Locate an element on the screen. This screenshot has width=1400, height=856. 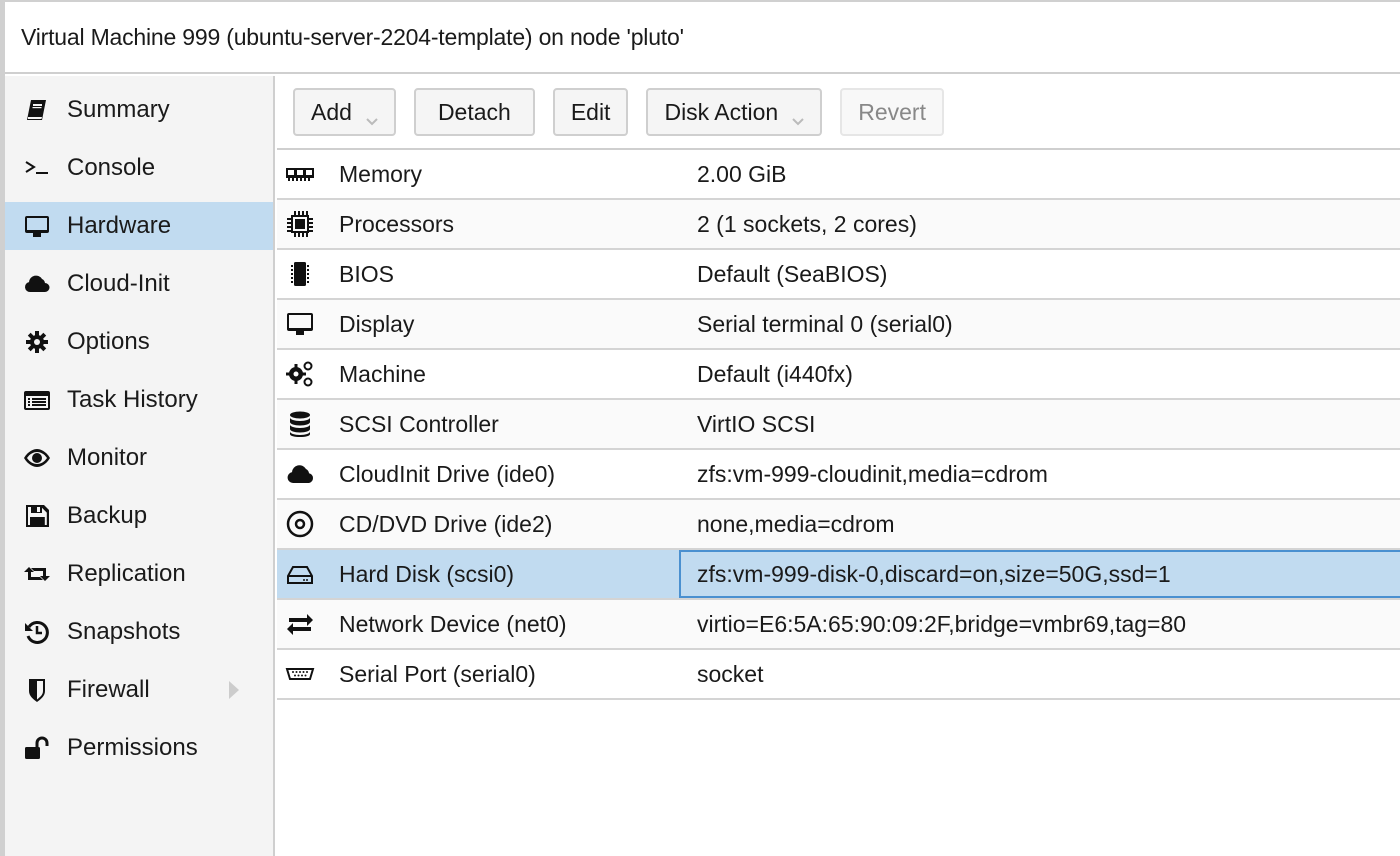
sidebar-item-label: Summary is located at coordinates (118, 109).